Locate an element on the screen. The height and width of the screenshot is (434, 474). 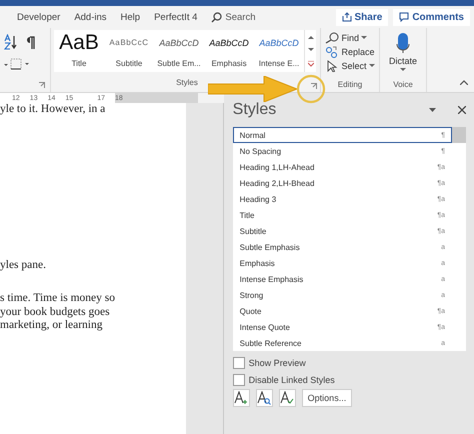
replace-icon is located at coordinates (332, 52).